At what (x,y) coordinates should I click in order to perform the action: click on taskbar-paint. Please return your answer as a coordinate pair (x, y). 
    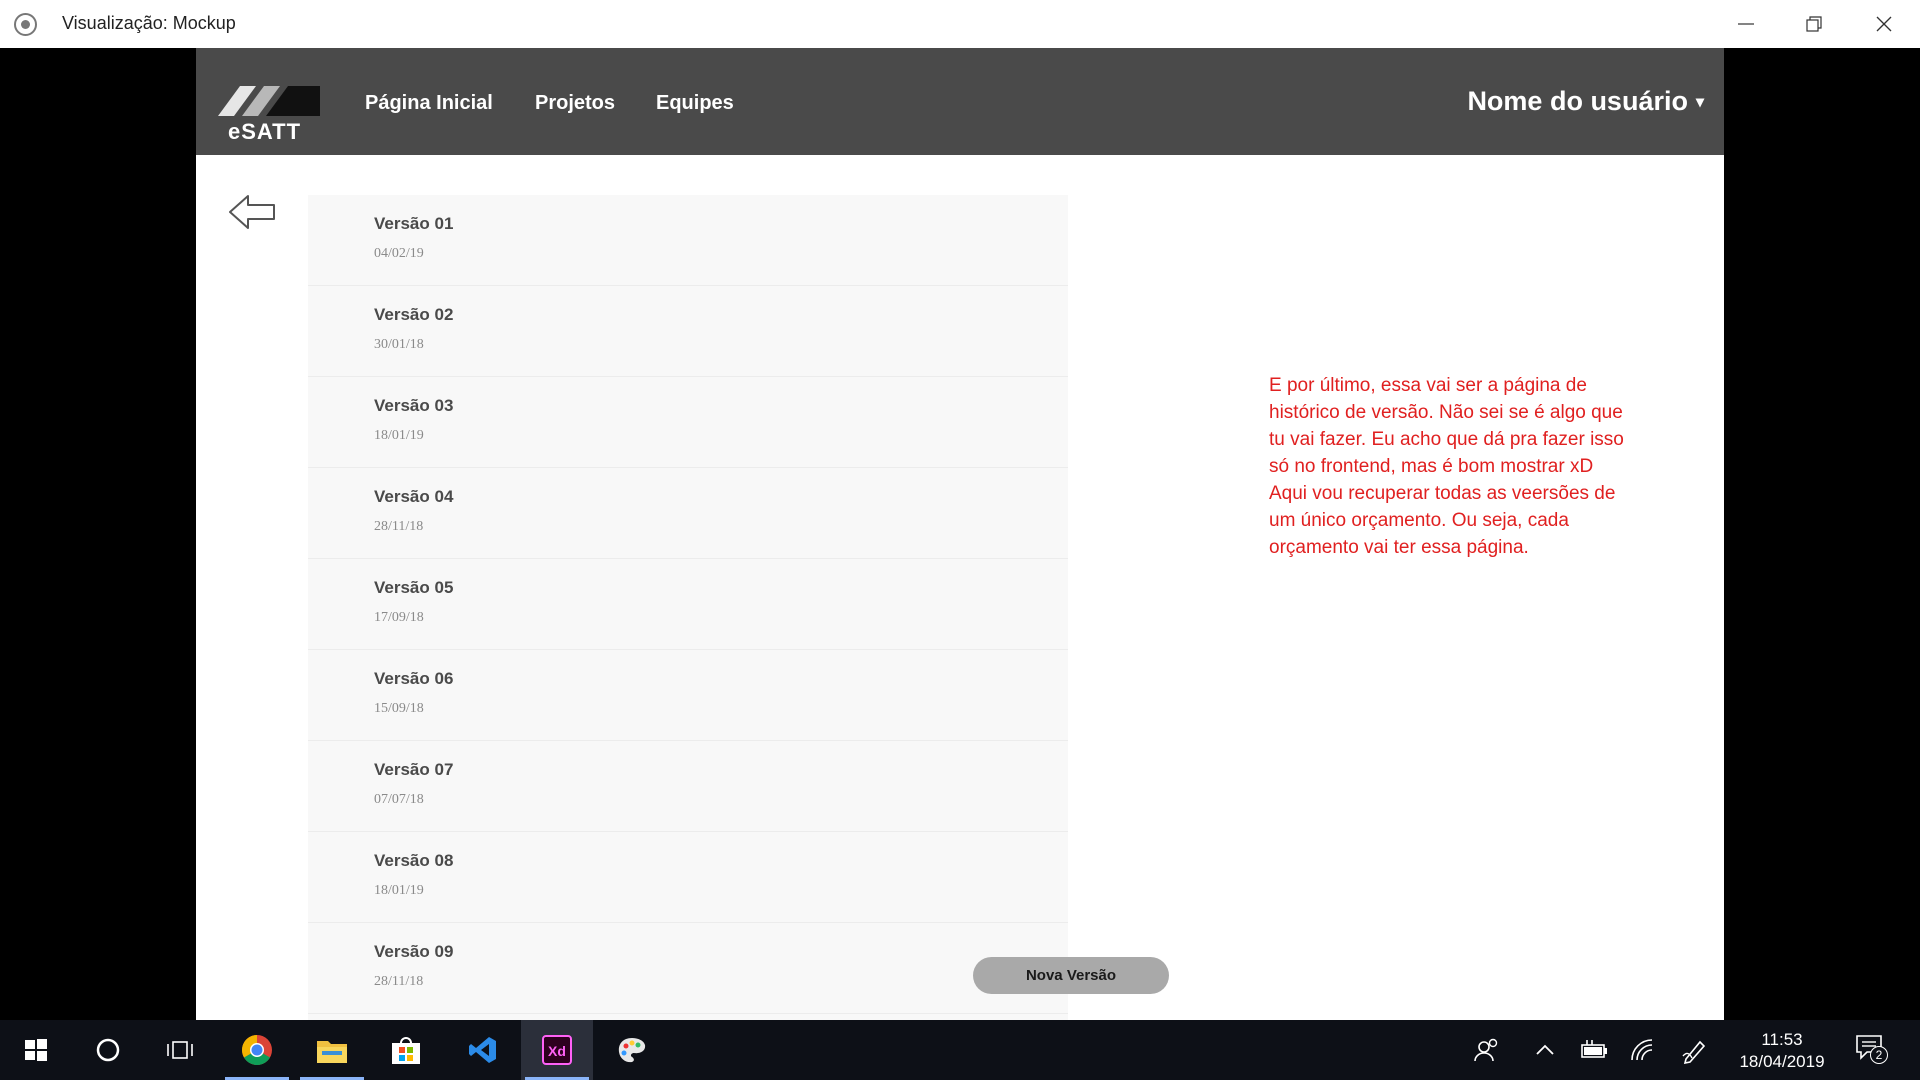
    Looking at the image, I should click on (632, 1050).